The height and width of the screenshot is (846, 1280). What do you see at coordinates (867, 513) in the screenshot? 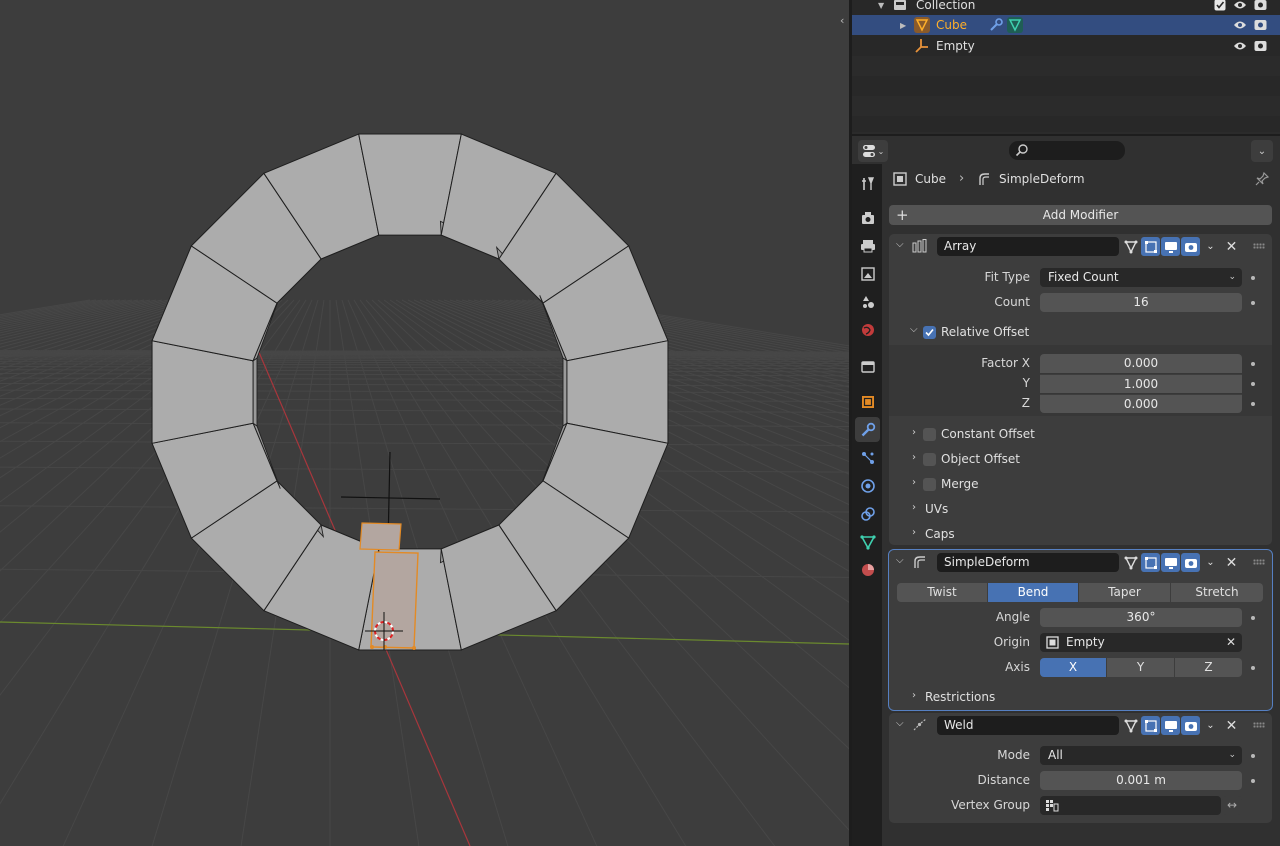
I see `tab-constraints` at bounding box center [867, 513].